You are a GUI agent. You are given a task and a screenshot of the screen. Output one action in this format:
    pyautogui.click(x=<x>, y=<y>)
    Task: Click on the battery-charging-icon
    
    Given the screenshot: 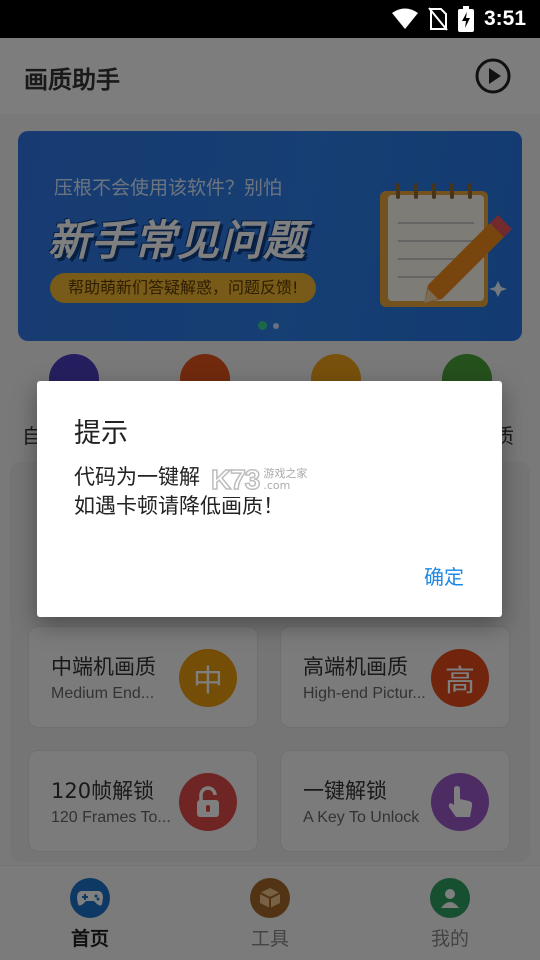 What is the action you would take?
    pyautogui.click(x=465, y=19)
    